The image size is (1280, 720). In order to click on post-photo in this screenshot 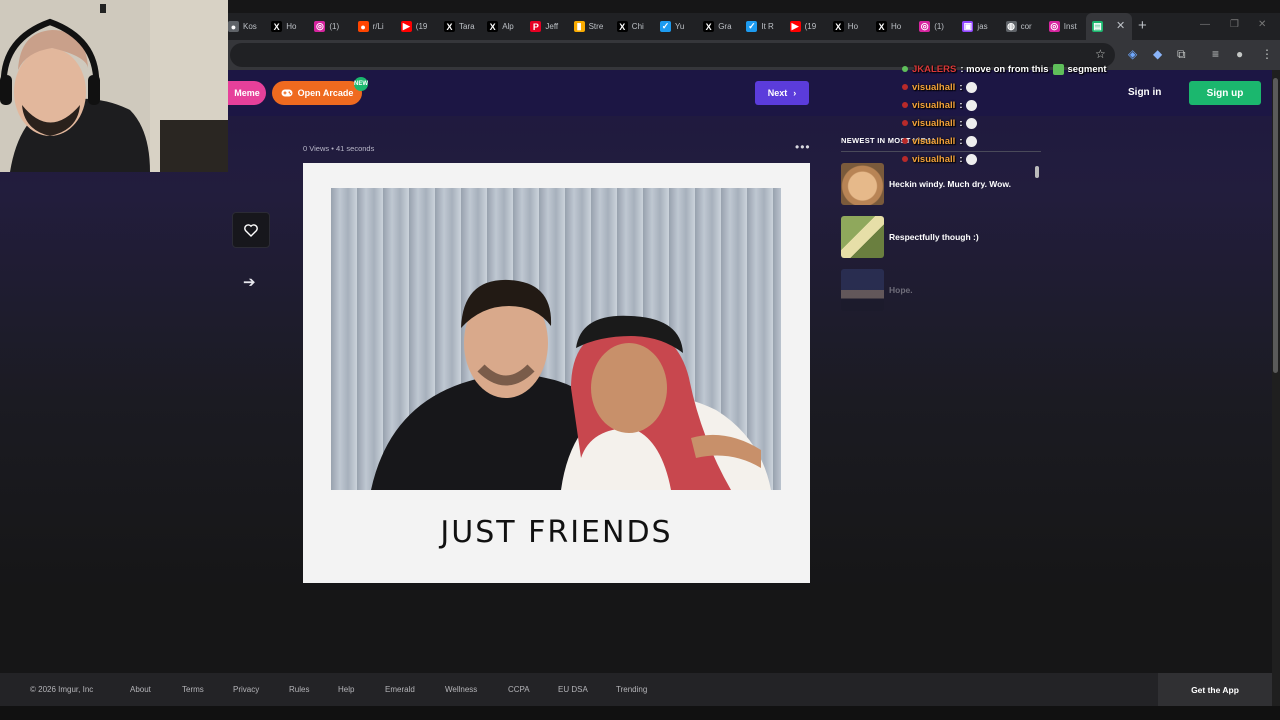, I will do `click(556, 339)`.